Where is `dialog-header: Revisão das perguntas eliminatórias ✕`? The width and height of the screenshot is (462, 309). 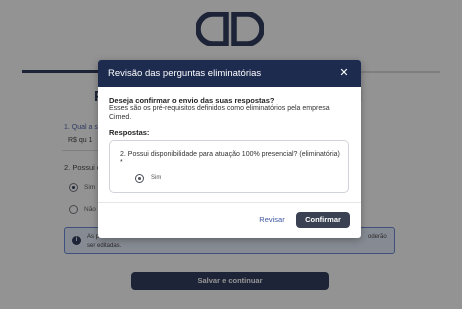
dialog-header: Revisão das perguntas eliminatórias ✕ is located at coordinates (229, 73).